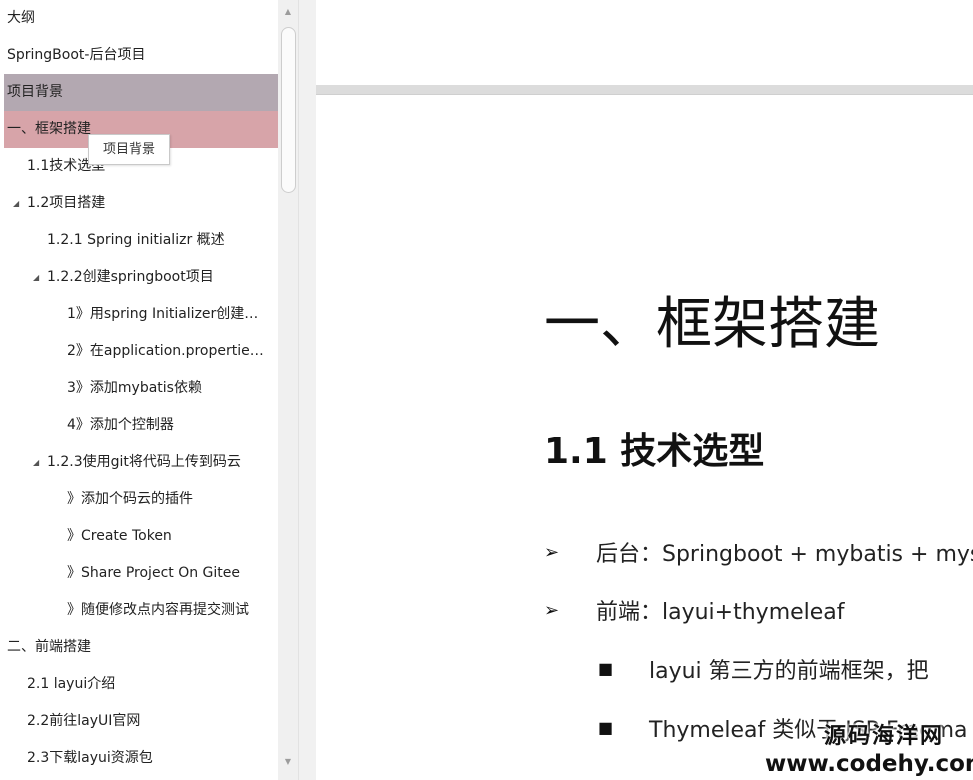  Describe the element at coordinates (784, 554) in the screenshot. I see `bullet-text: 后台：Springboot + mybatis + mys` at that location.